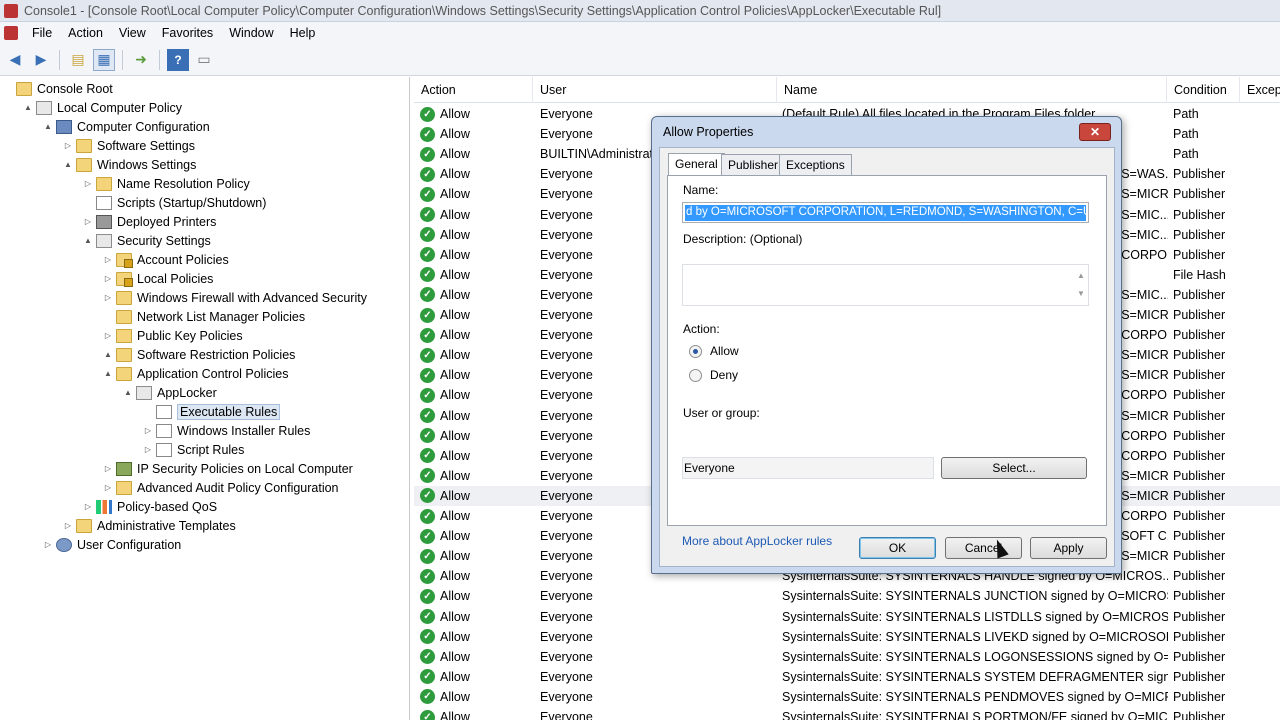  I want to click on ok-button: OK, so click(897, 548).